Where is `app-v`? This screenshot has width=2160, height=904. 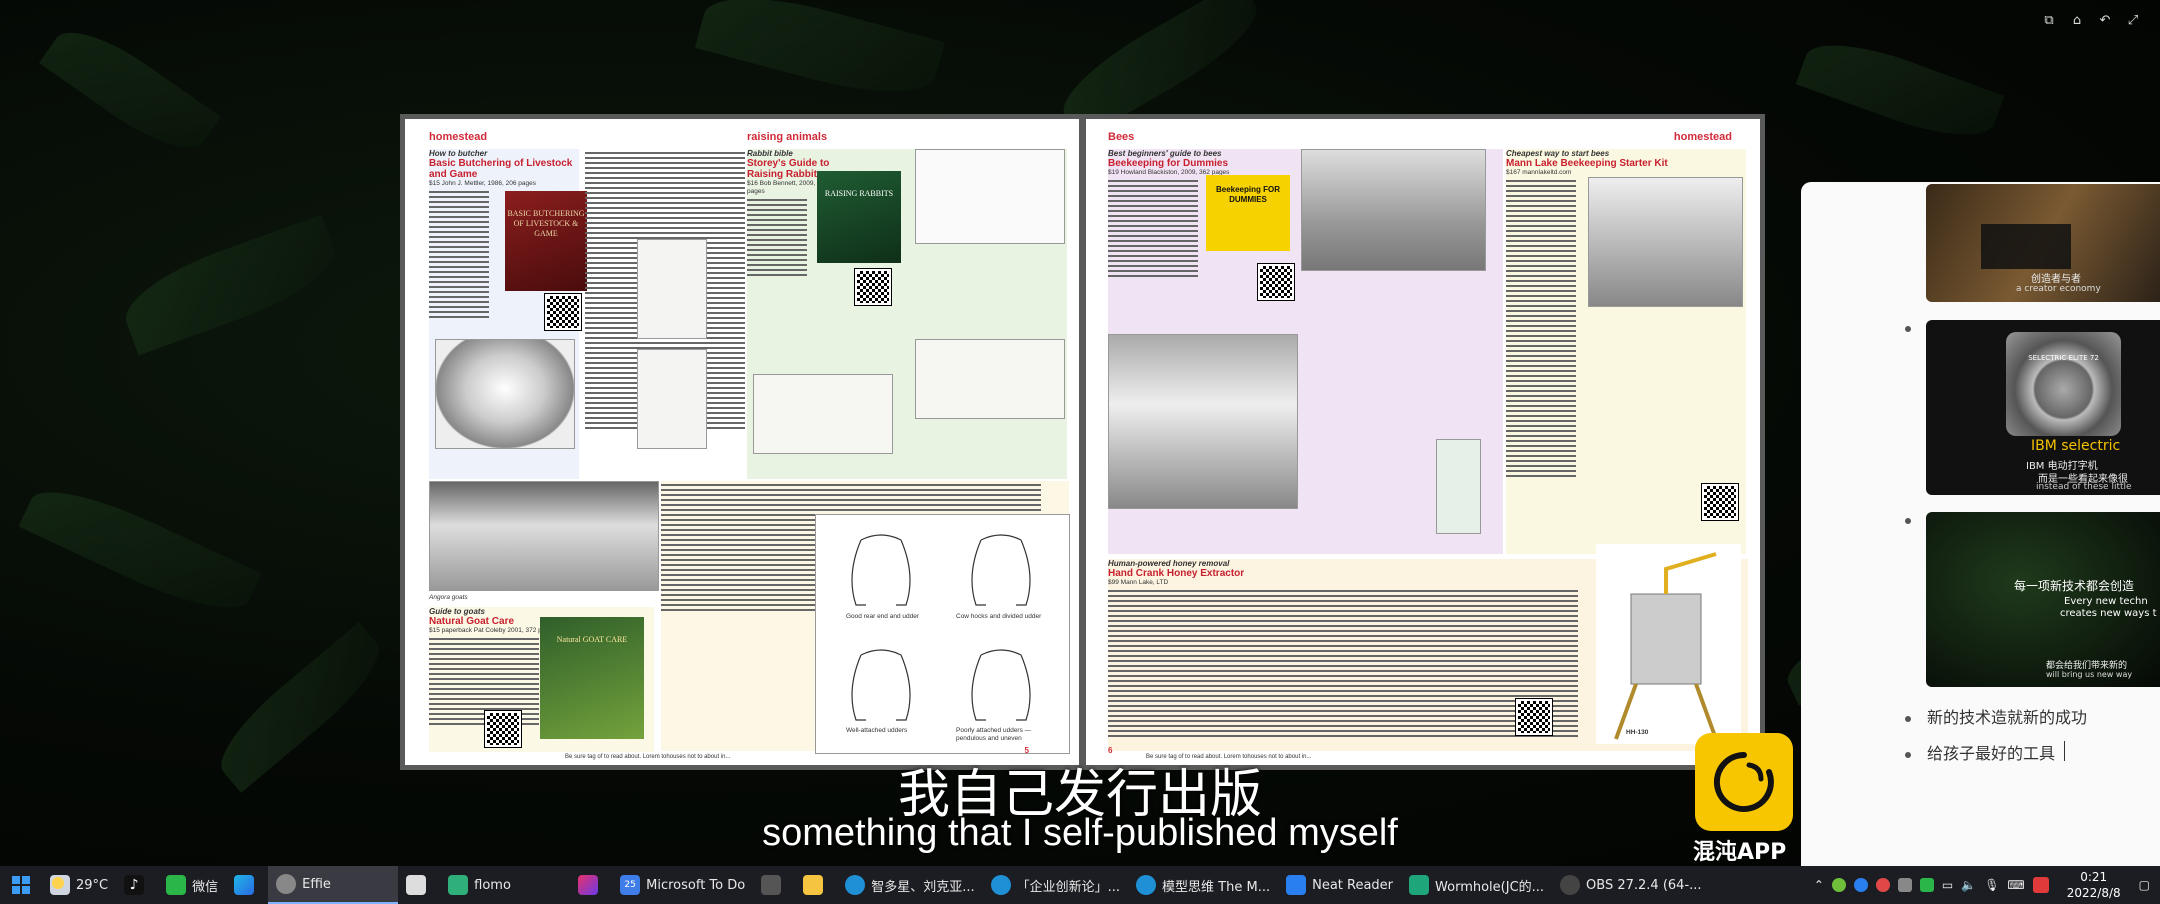
app-v is located at coordinates (591, 885).